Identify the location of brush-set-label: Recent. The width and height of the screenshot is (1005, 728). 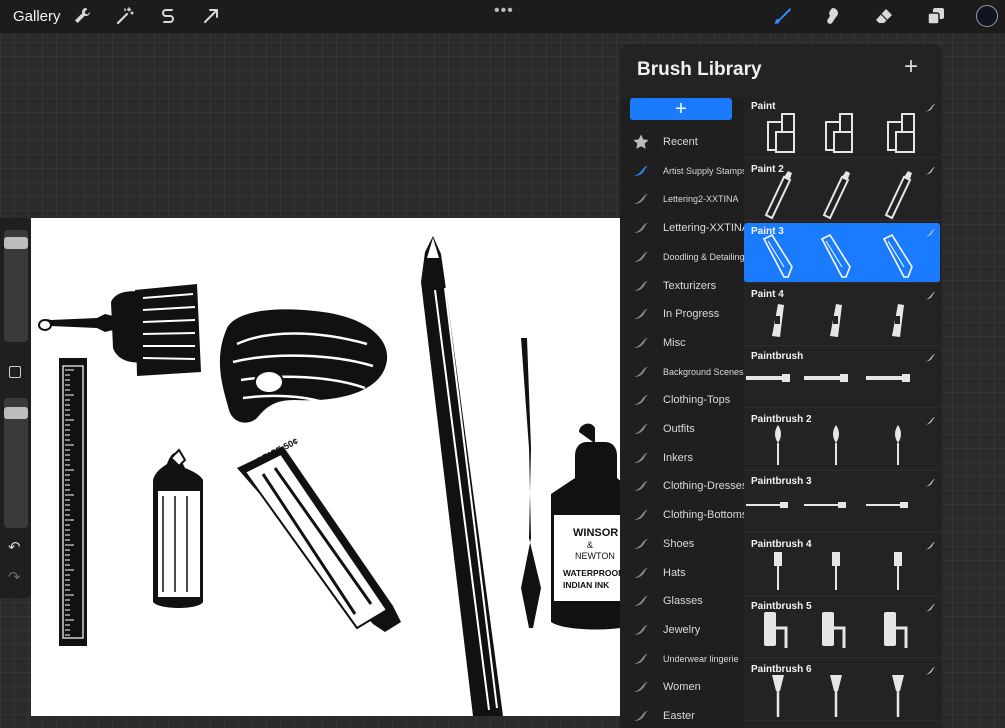
(680, 142).